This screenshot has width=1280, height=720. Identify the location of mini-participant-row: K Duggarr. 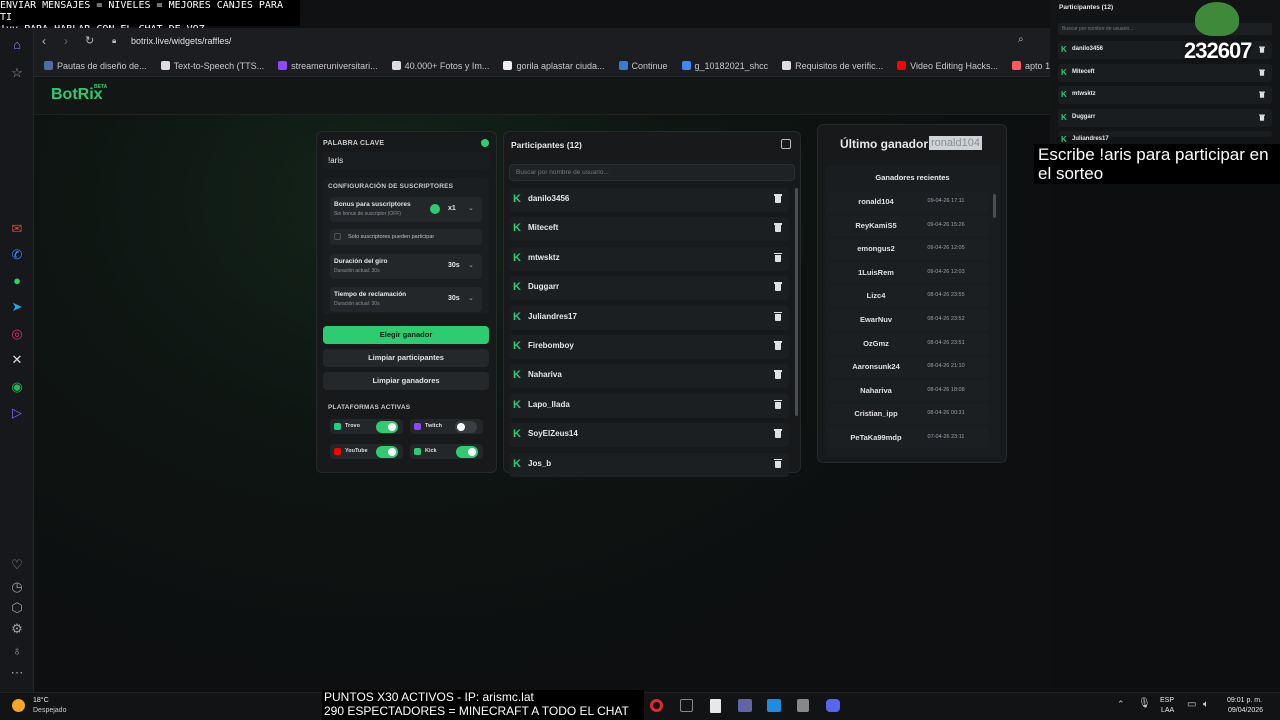
(1165, 117).